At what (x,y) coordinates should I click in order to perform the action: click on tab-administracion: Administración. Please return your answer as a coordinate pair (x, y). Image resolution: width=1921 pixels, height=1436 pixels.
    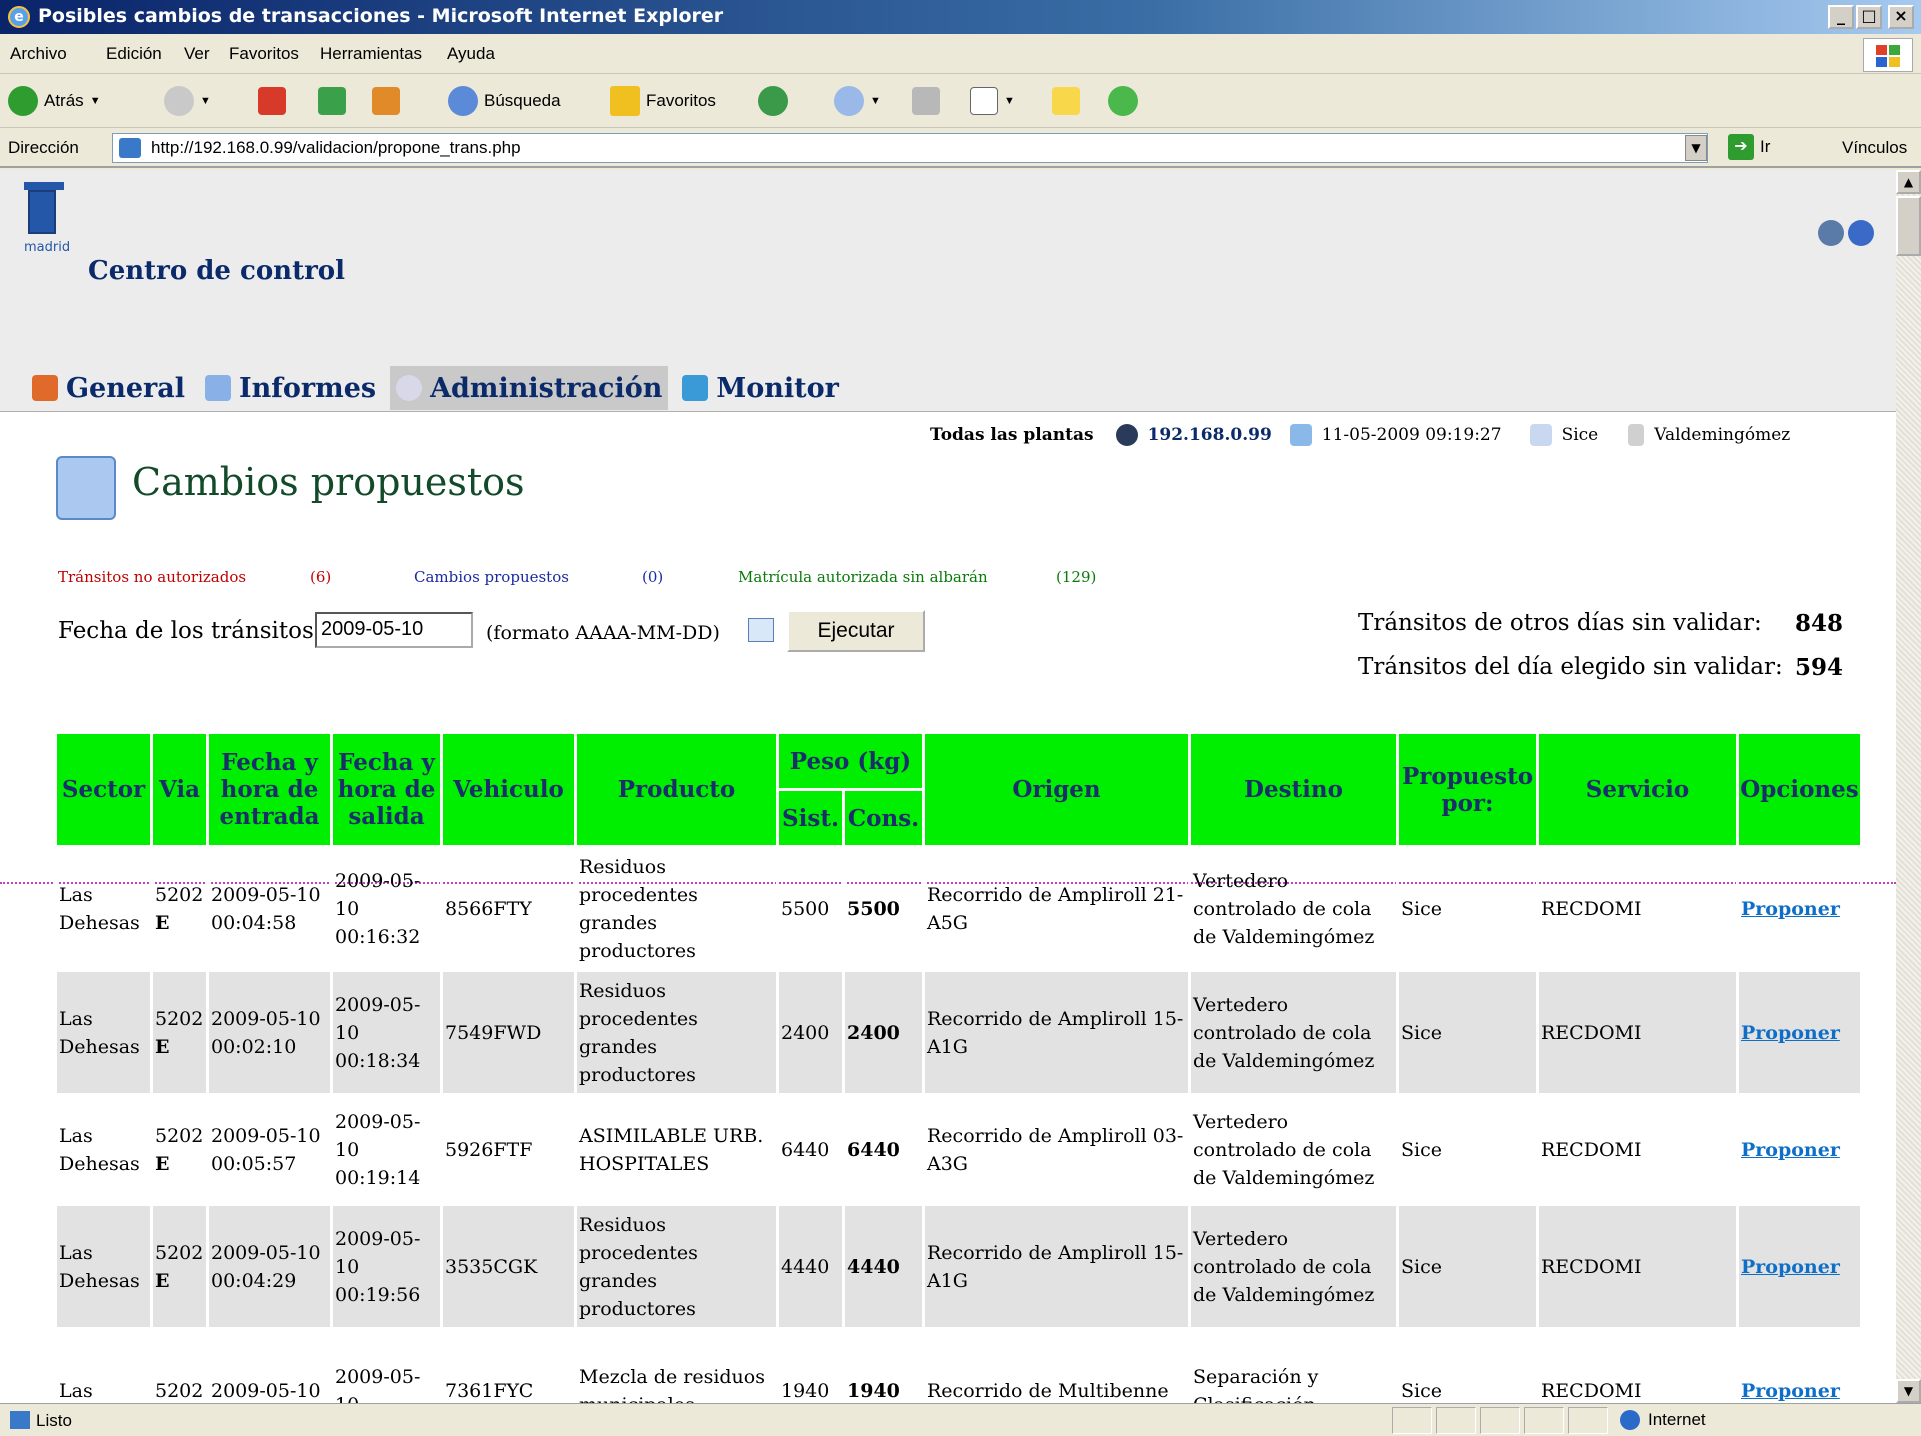
    Looking at the image, I should click on (529, 388).